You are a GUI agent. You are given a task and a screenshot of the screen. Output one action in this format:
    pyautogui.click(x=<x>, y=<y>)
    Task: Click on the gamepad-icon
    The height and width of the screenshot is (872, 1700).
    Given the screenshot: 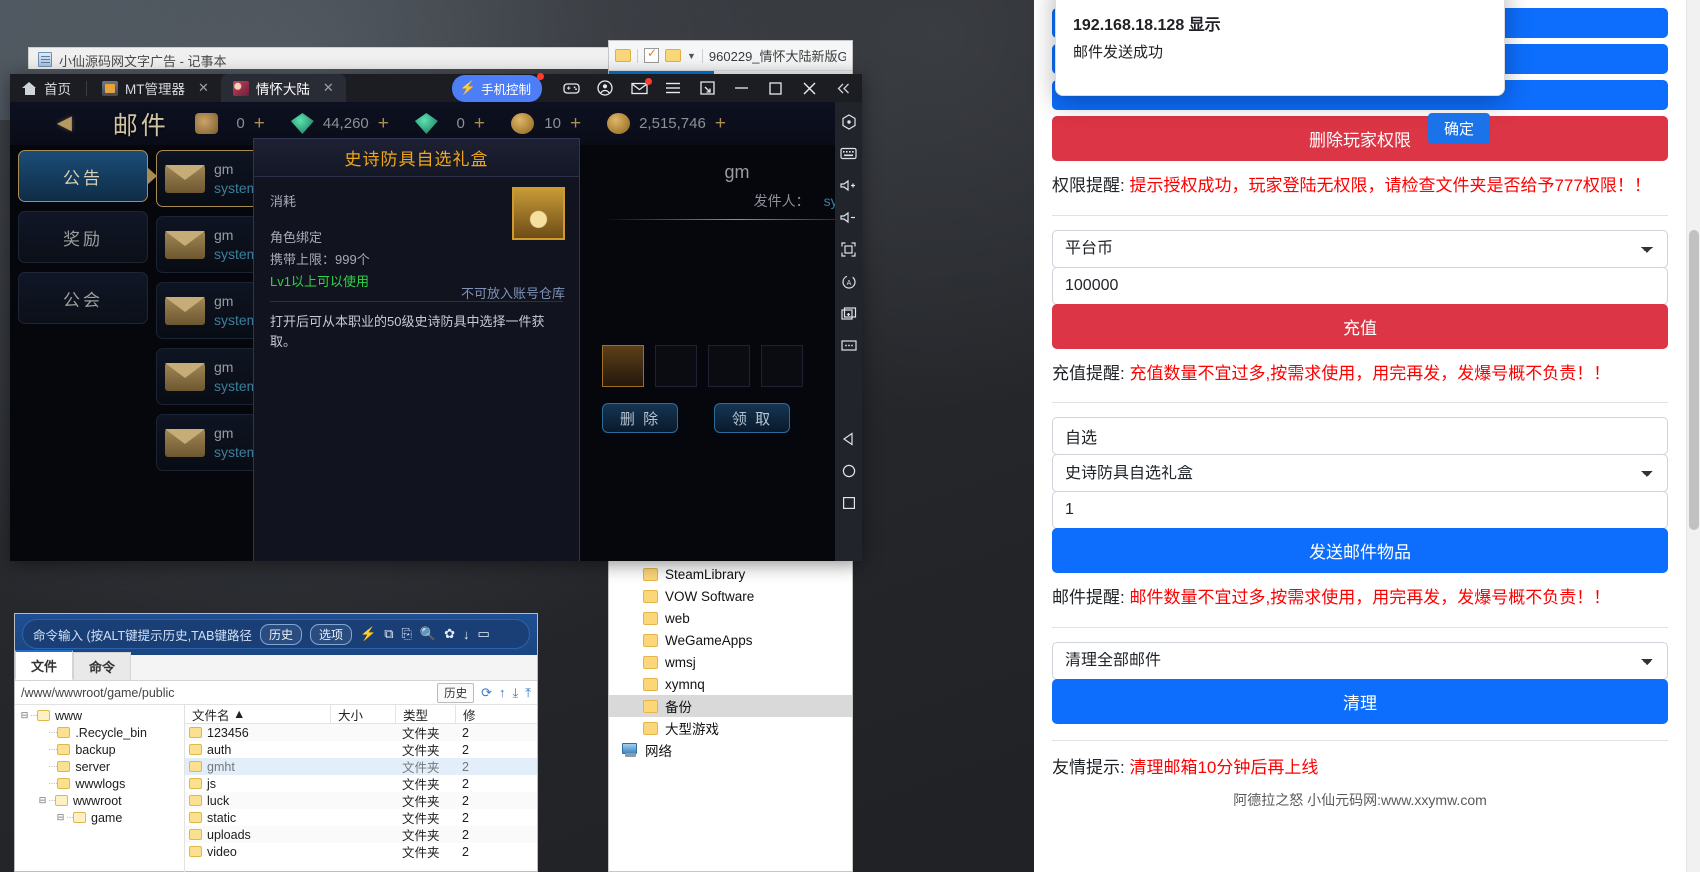 What is the action you would take?
    pyautogui.click(x=571, y=88)
    